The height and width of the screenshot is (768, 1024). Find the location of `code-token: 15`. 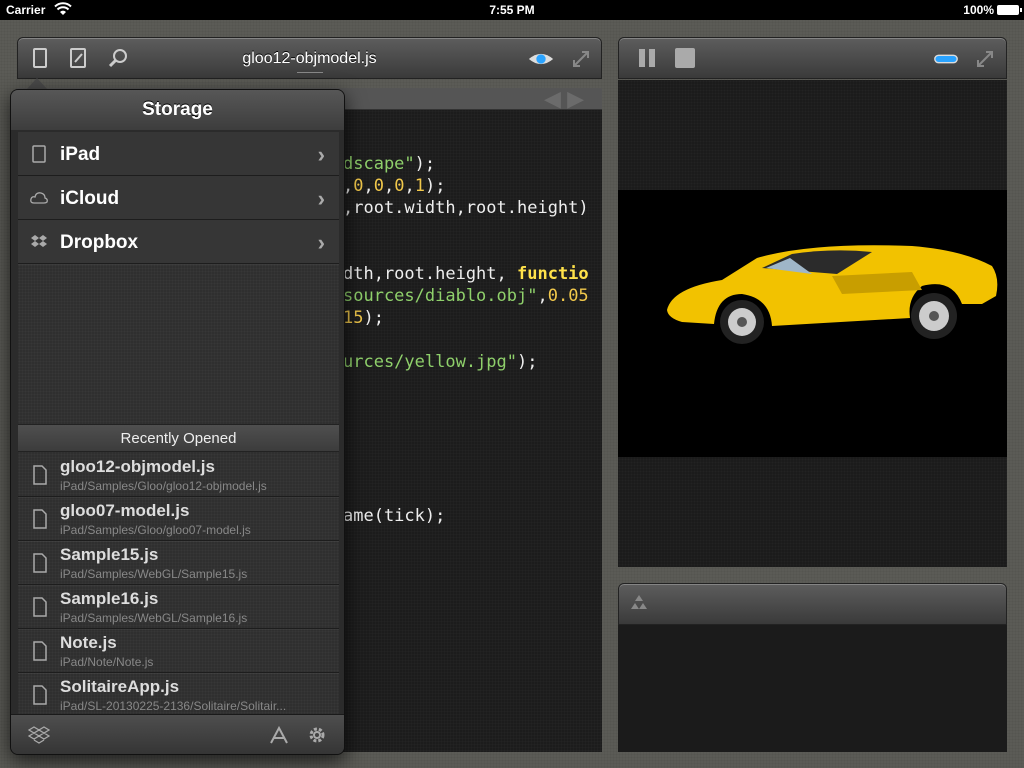

code-token: 15 is located at coordinates (353, 318).